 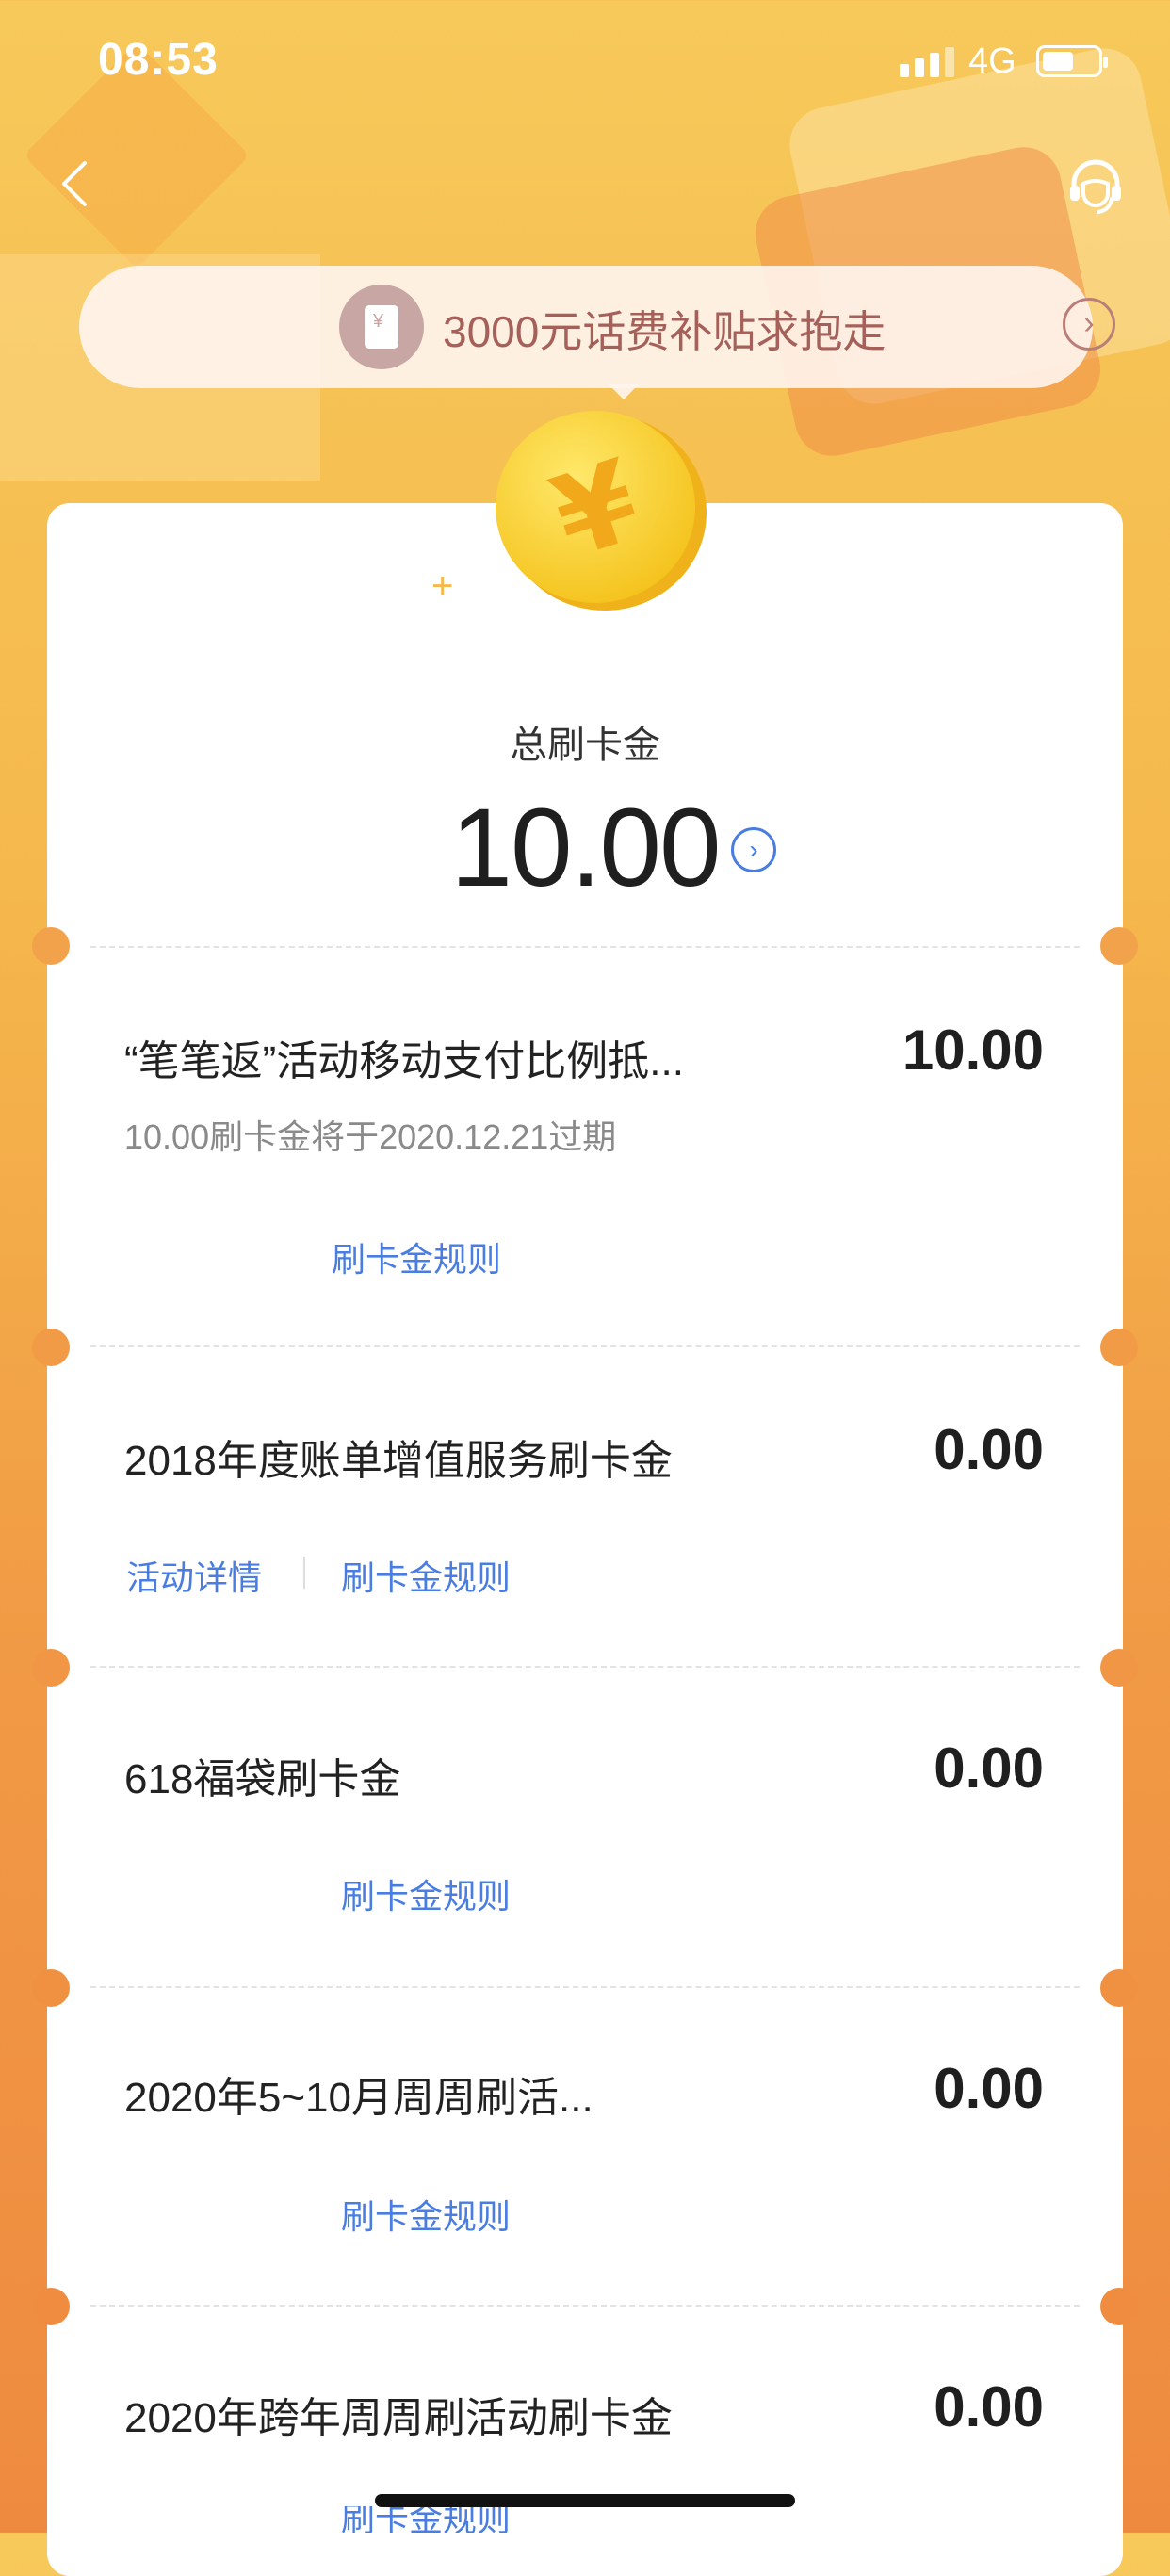 I want to click on total-label: 总刷卡金, so click(x=585, y=745).